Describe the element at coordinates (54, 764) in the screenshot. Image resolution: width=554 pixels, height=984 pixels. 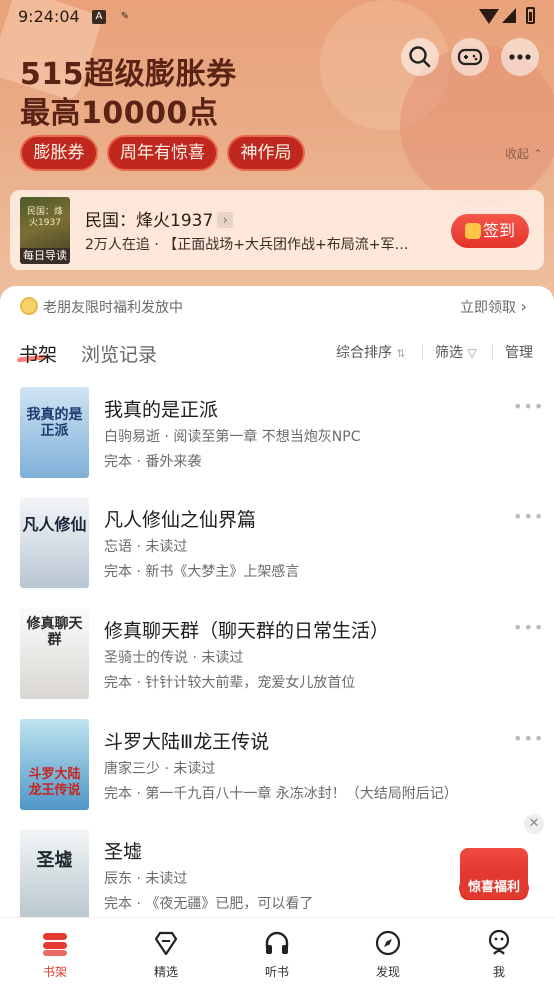
I see `book-cover: 斗罗大陆 龙王传说` at that location.